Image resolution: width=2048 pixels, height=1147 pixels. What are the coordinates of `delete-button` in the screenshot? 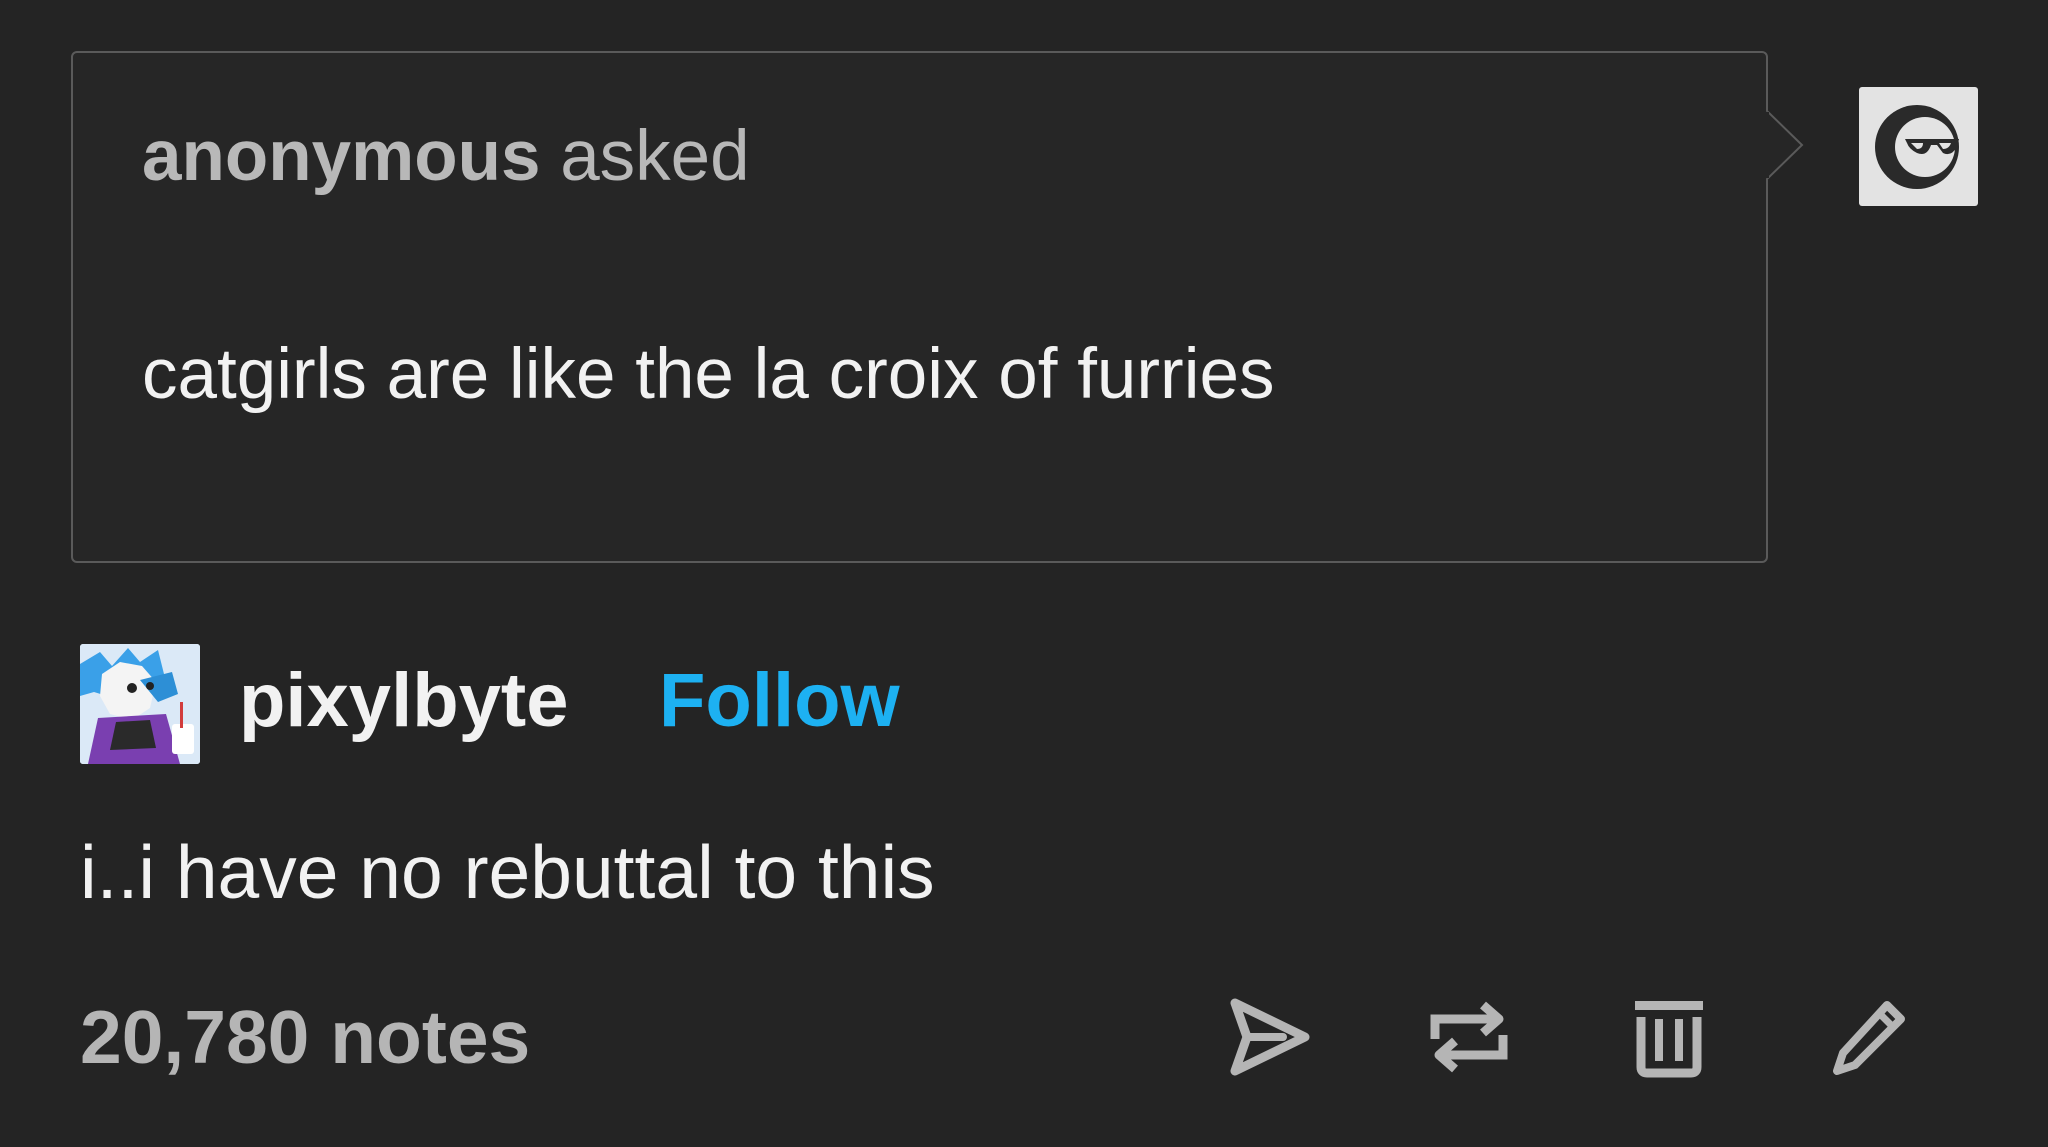 It's located at (1669, 1037).